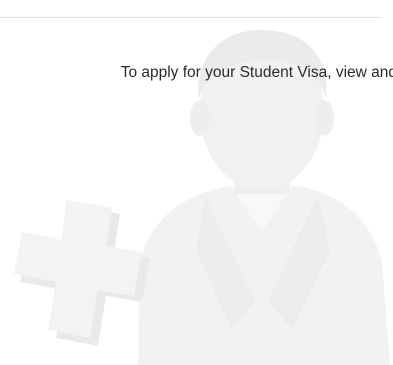 This screenshot has height=365, width=393. Describe the element at coordinates (256, 72) in the screenshot. I see `intro-text: To apply for your Student Visa, view and` at that location.